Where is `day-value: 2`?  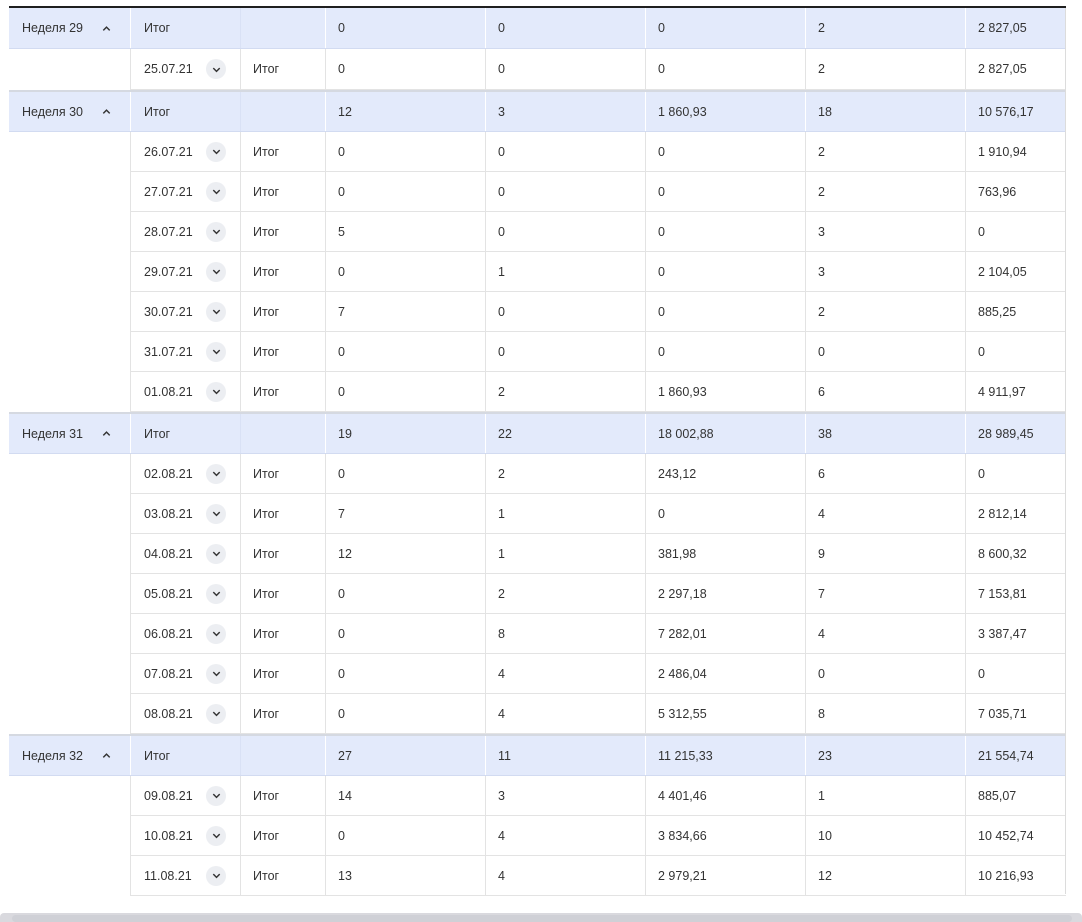
day-value: 2 is located at coordinates (501, 593).